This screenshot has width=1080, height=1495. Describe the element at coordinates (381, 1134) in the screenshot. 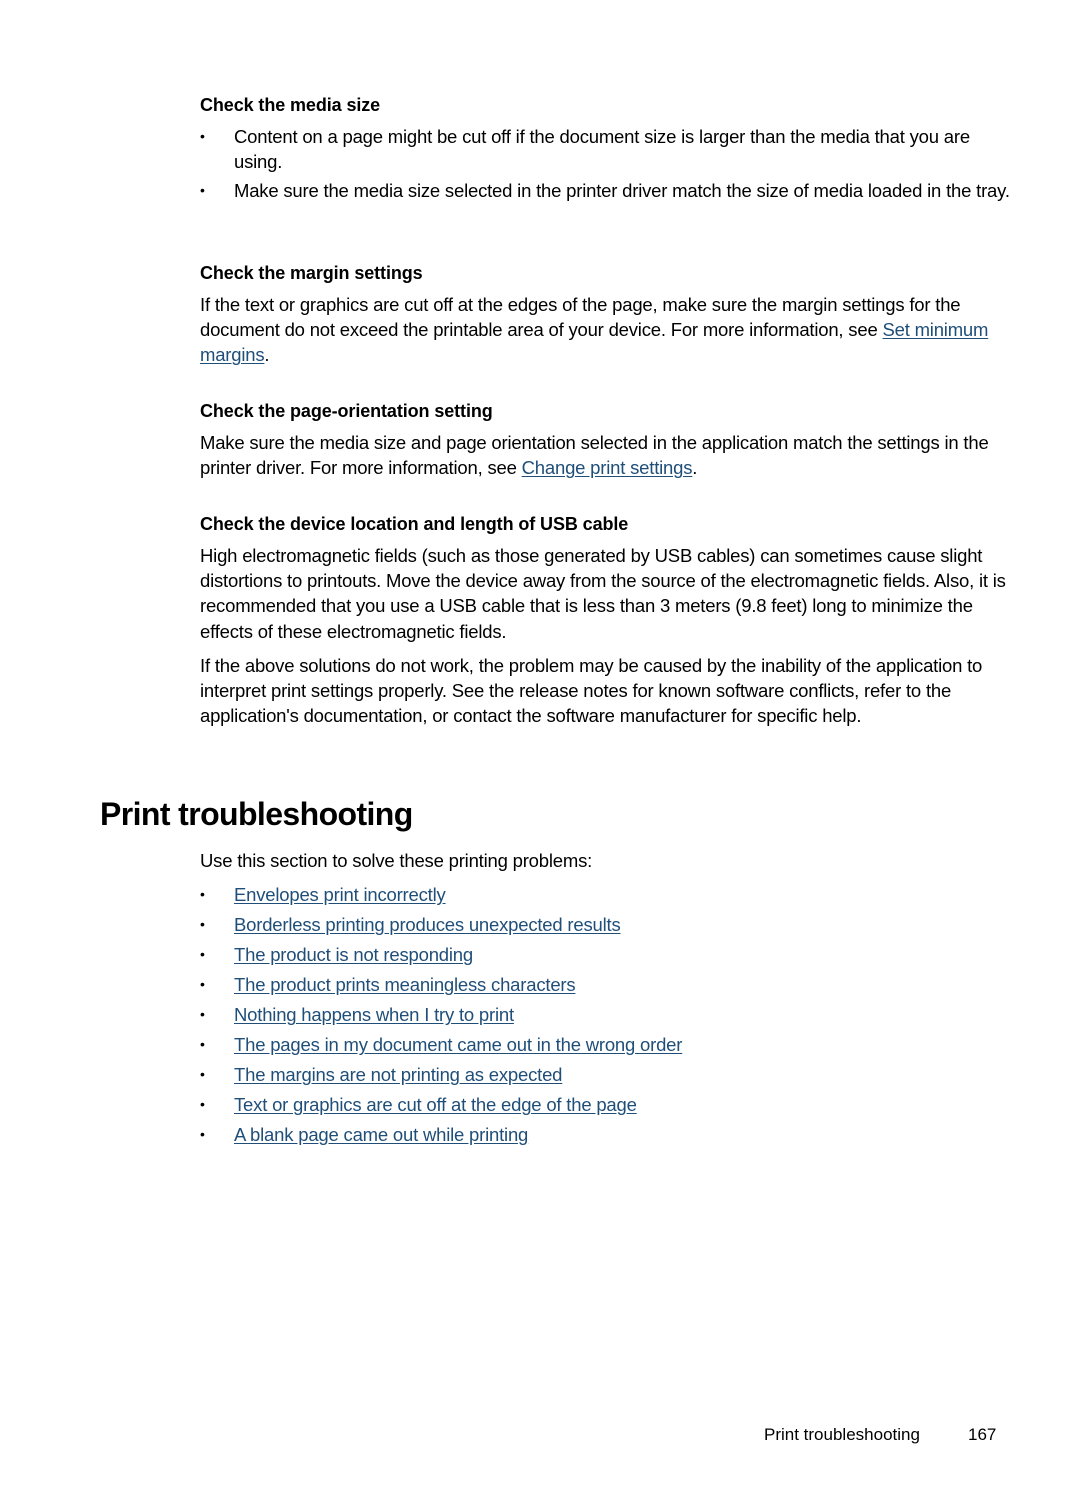

I see `link-blank-page: A blank page came out while printing` at that location.